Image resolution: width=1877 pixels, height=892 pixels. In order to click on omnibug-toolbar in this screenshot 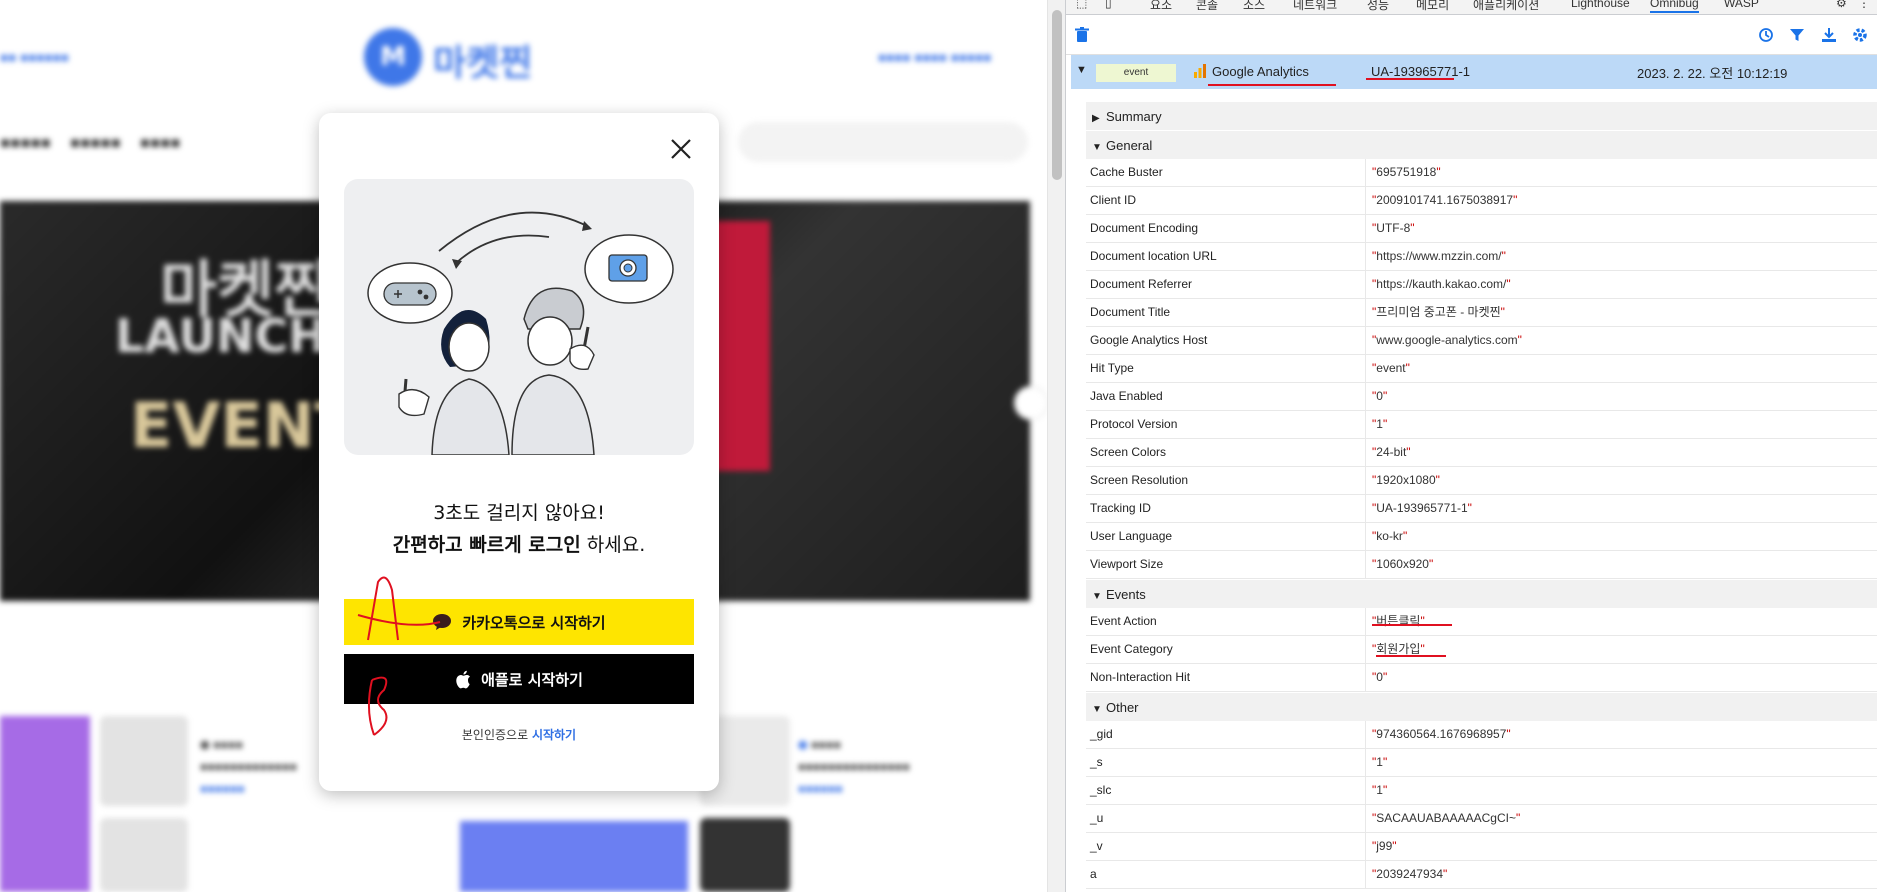, I will do `click(1471, 35)`.